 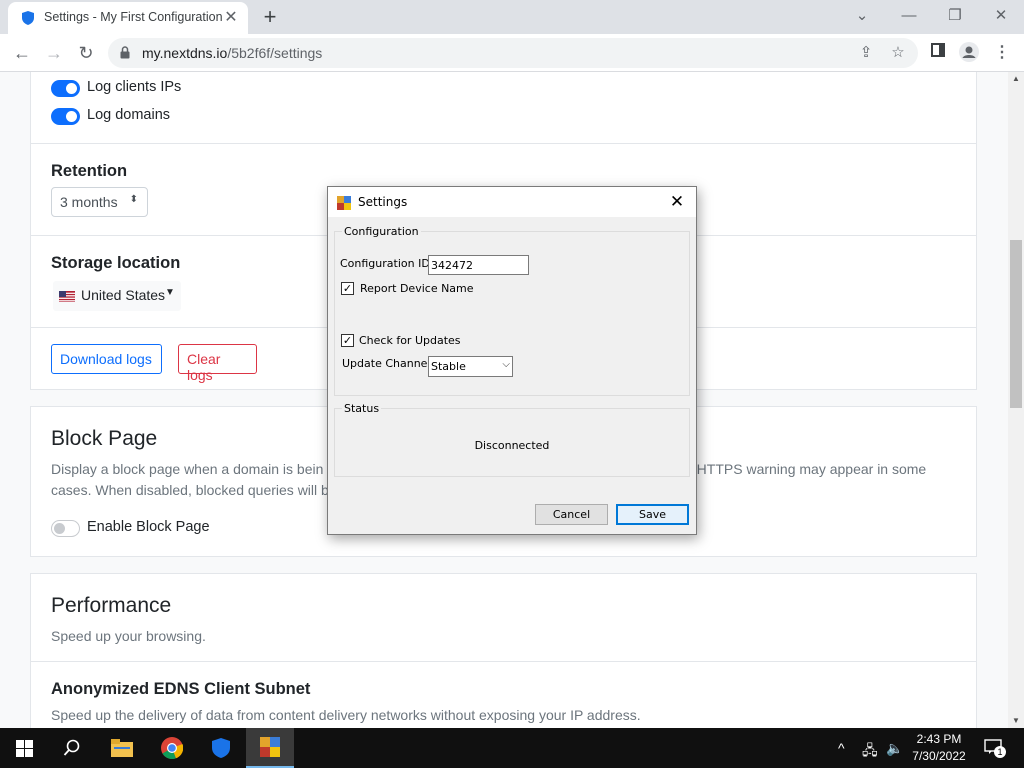 I want to click on profile-avatar-icon, so click(x=969, y=53).